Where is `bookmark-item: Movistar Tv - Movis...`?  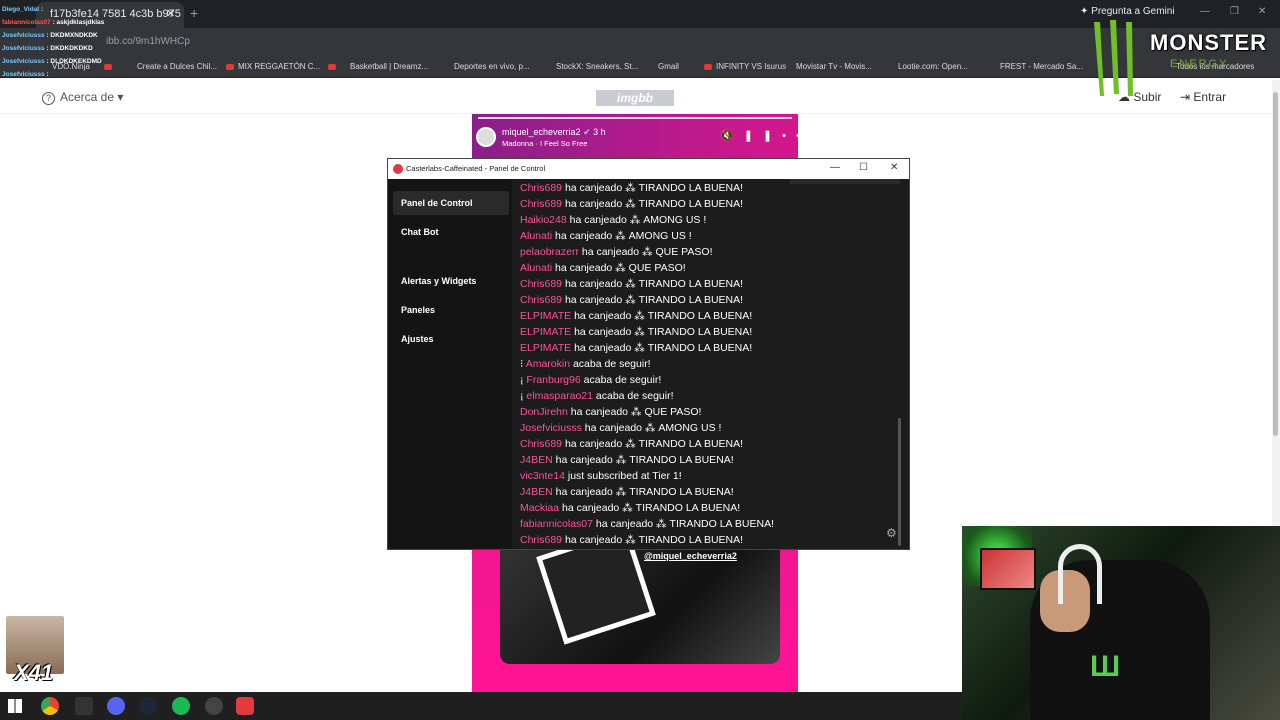 bookmark-item: Movistar Tv - Movis... is located at coordinates (834, 66).